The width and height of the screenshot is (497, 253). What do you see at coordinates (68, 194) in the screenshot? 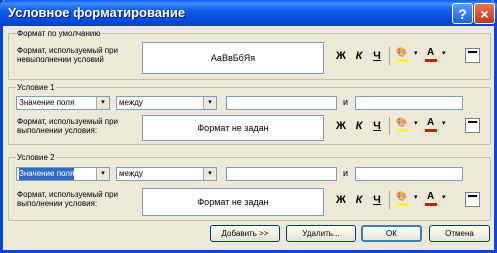
I see `condition2-desc-line1: Формат, используемый при` at bounding box center [68, 194].